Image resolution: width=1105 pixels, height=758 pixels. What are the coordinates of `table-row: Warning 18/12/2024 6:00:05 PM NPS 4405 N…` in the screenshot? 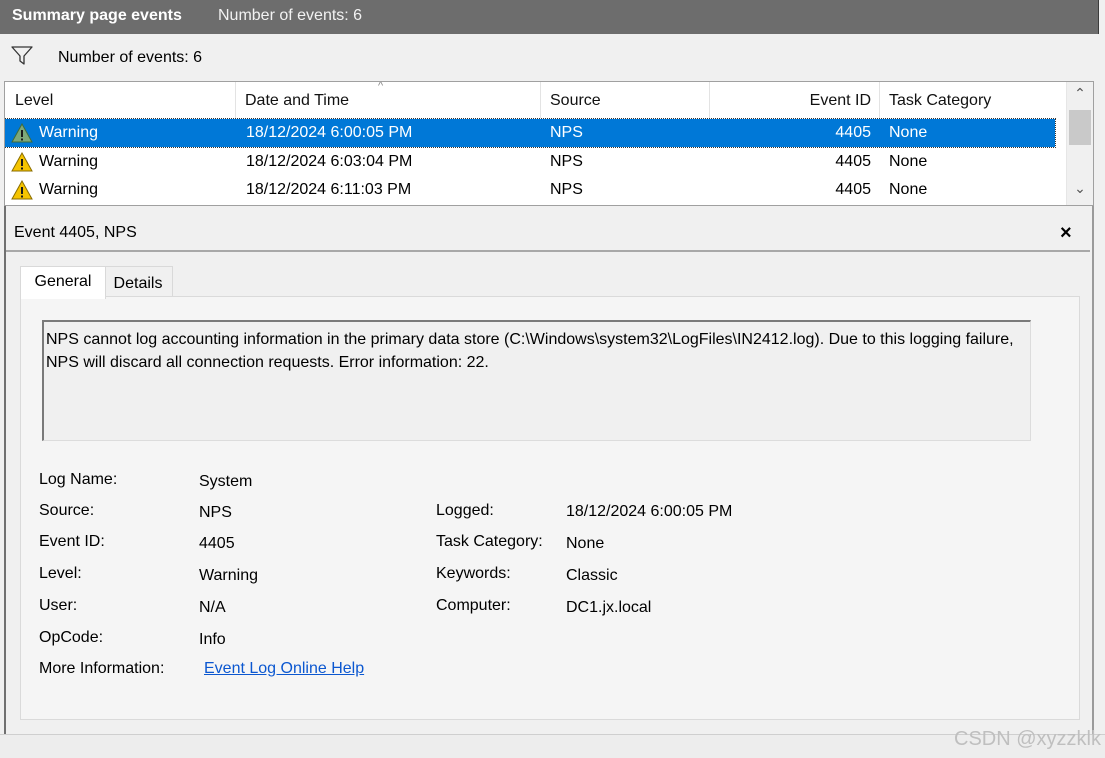 It's located at (530, 133).